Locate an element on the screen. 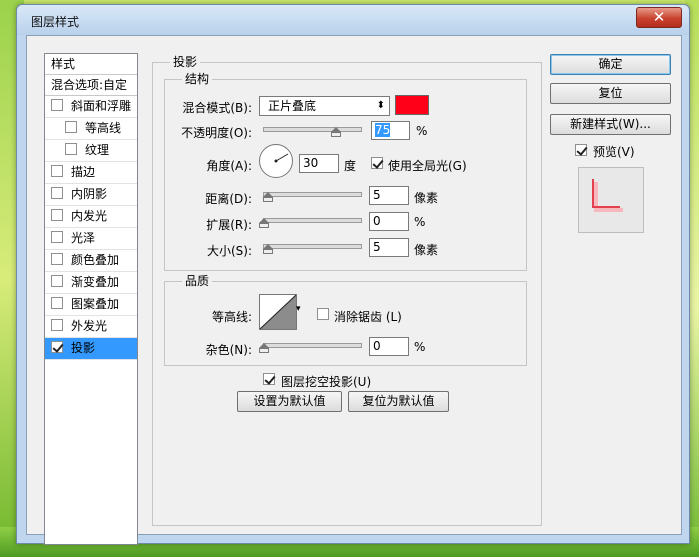  noise-input: 0 is located at coordinates (389, 346).